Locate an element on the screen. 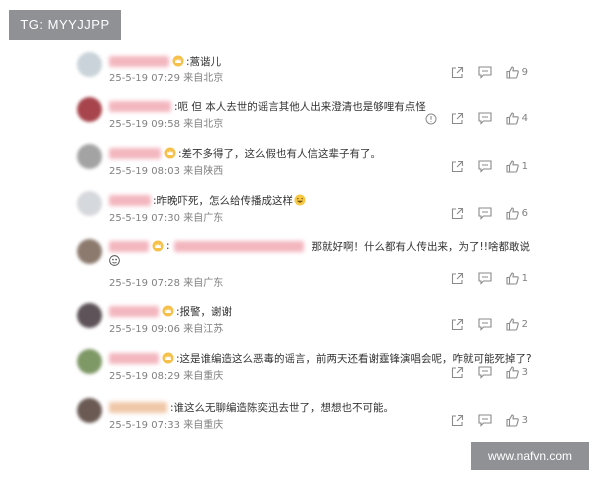 This screenshot has width=600, height=480. comment-meta: 25-5-19 08:29 来自重庆 is located at coordinates (166, 374).